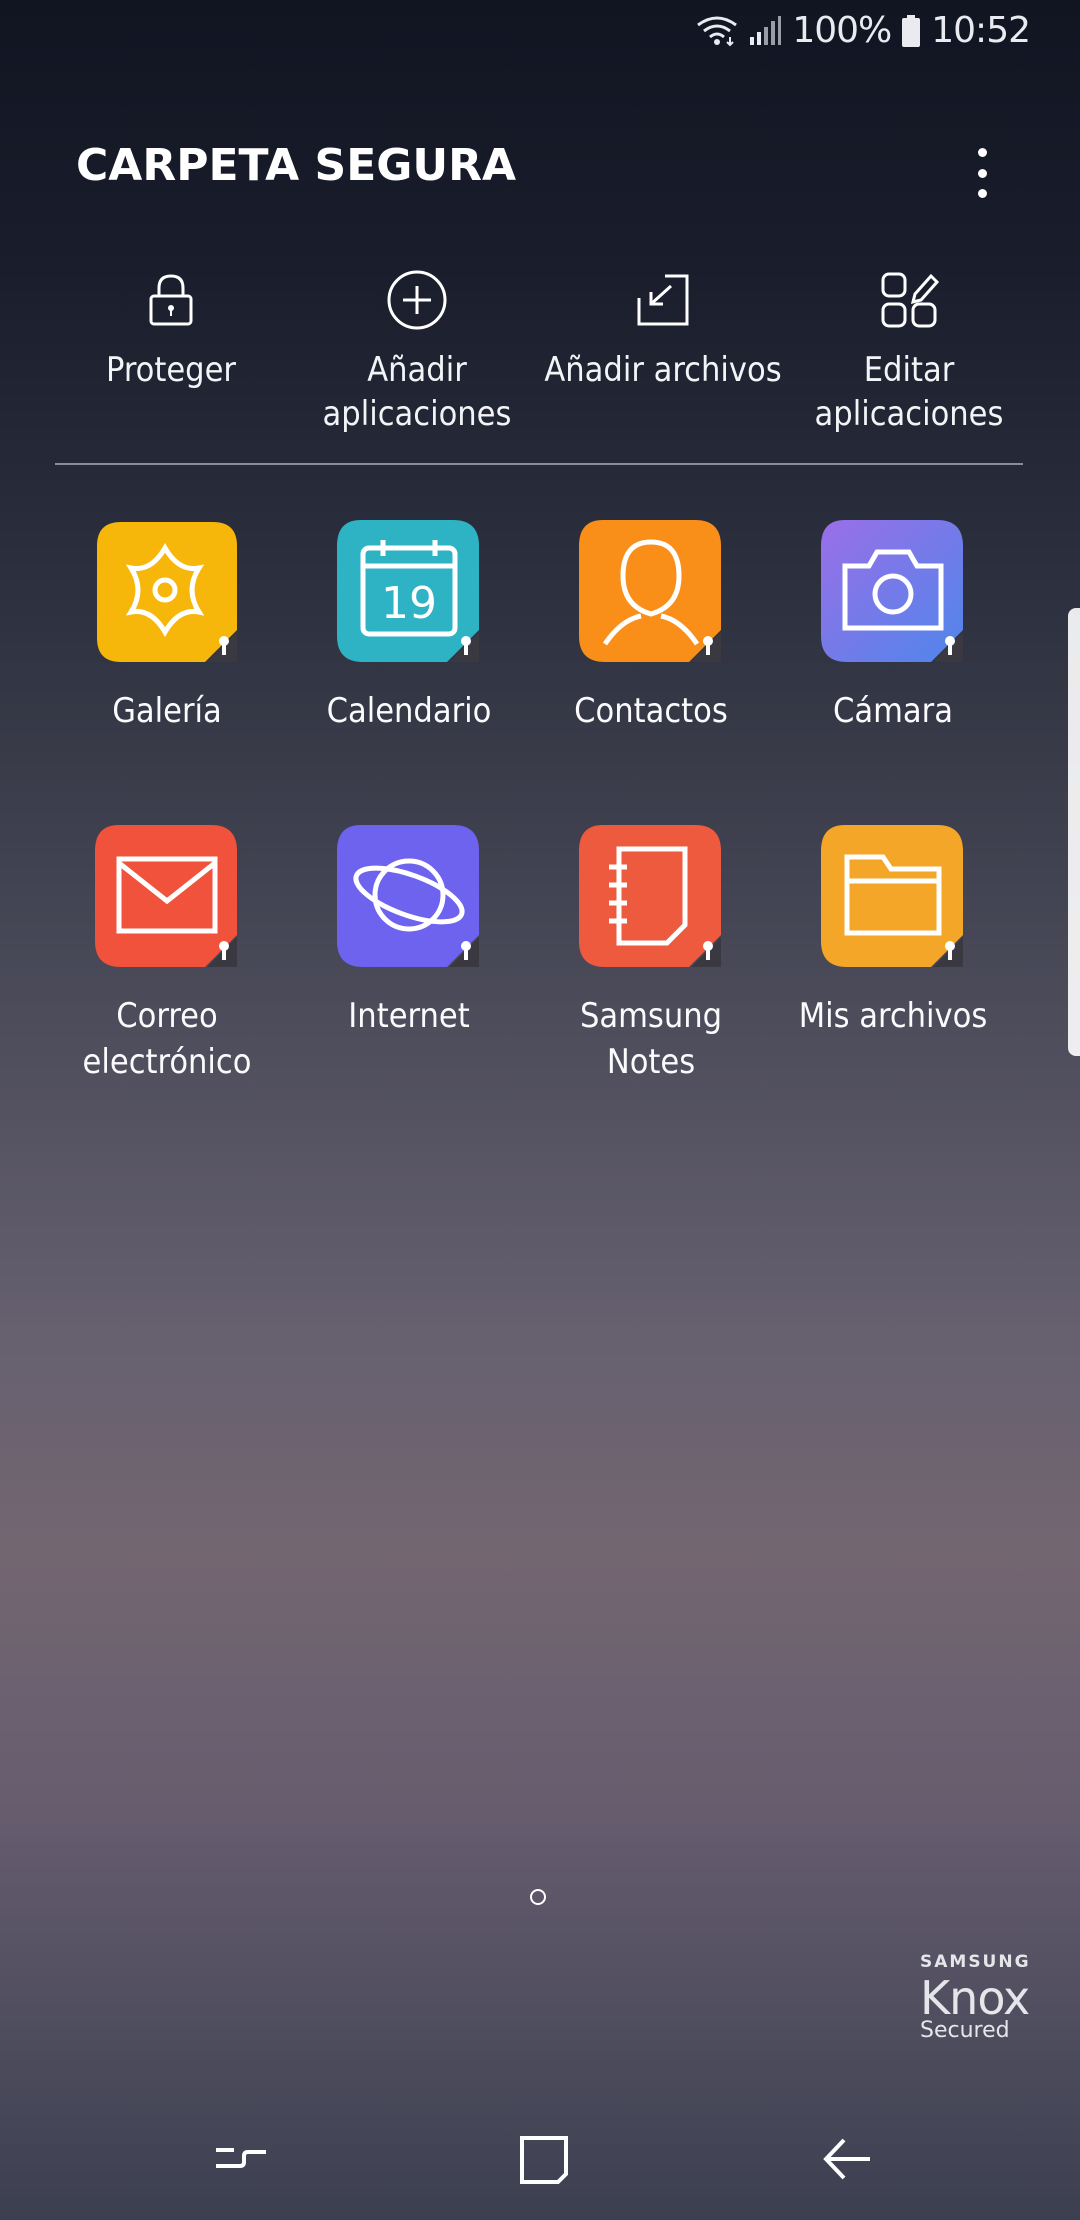 Image resolution: width=1080 pixels, height=2220 pixels. What do you see at coordinates (651, 711) in the screenshot?
I see `app-label: Contactos` at bounding box center [651, 711].